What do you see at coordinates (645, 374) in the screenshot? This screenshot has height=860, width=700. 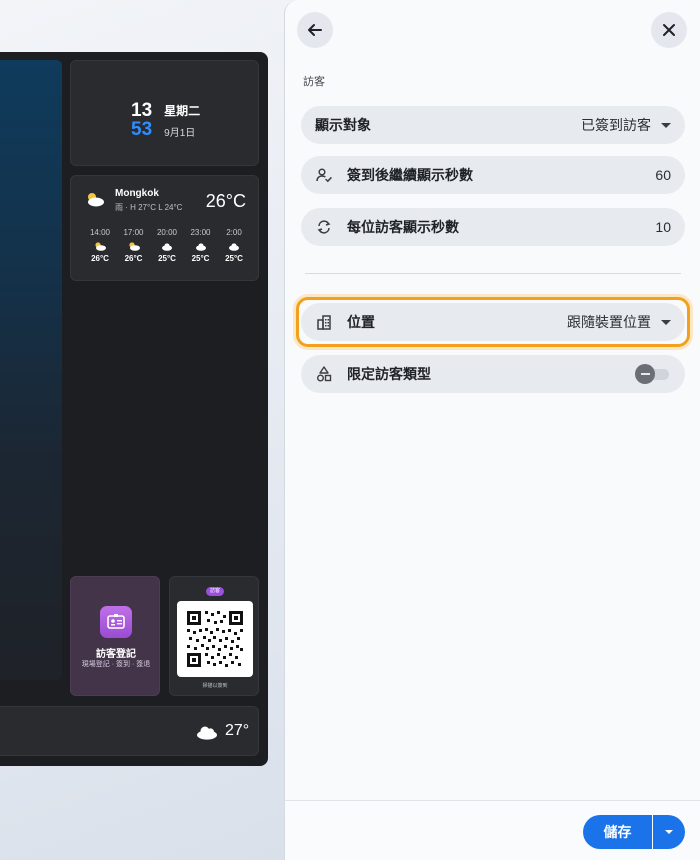 I see `toggle-off-icon` at bounding box center [645, 374].